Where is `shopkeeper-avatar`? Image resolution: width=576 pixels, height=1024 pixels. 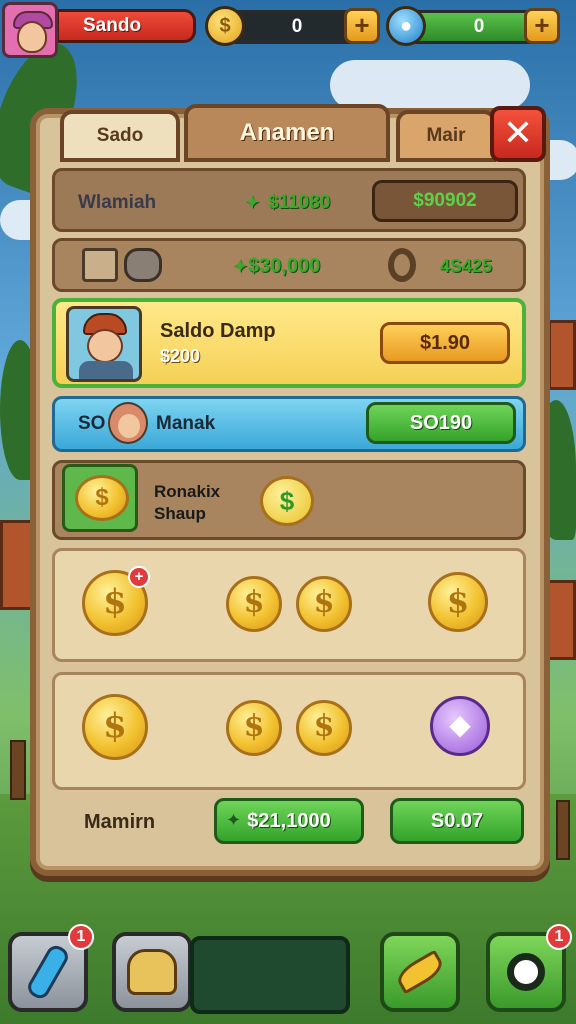
shopkeeper-avatar is located at coordinates (104, 344).